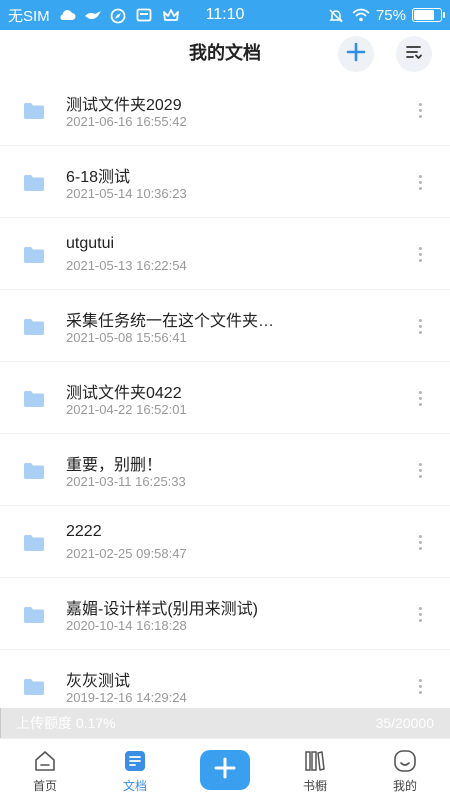 The width and height of the screenshot is (450, 800). I want to click on list-item: 灰灰测试 2019-12-16 14:29:24, so click(225, 679).